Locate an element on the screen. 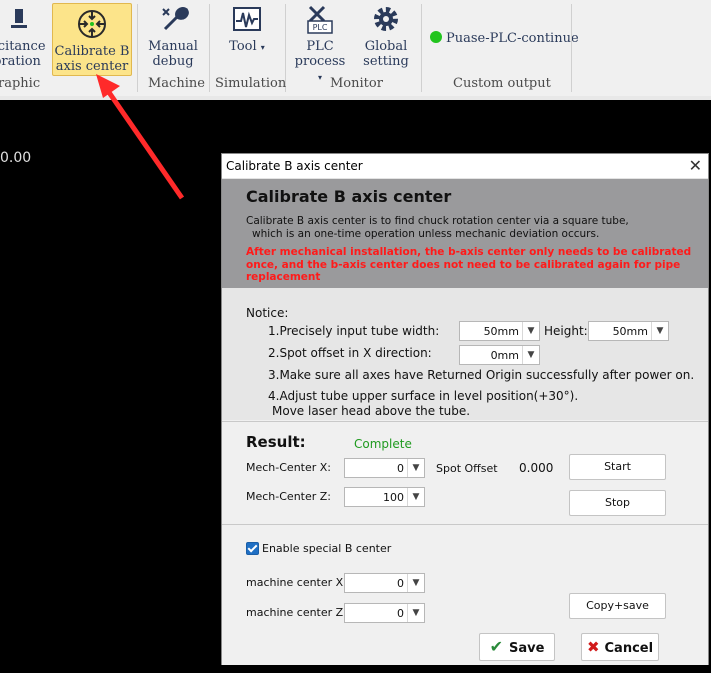  machine-center-z-field: 0 ▼ is located at coordinates (384, 613).